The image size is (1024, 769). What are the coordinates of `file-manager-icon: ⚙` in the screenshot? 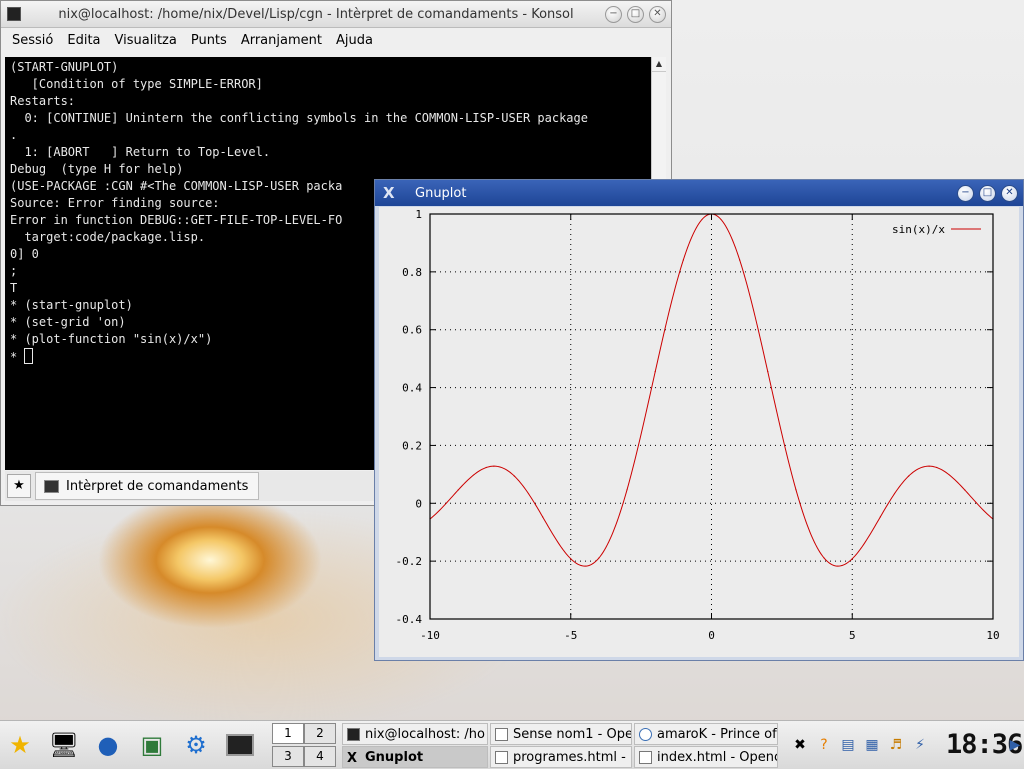 It's located at (196, 745).